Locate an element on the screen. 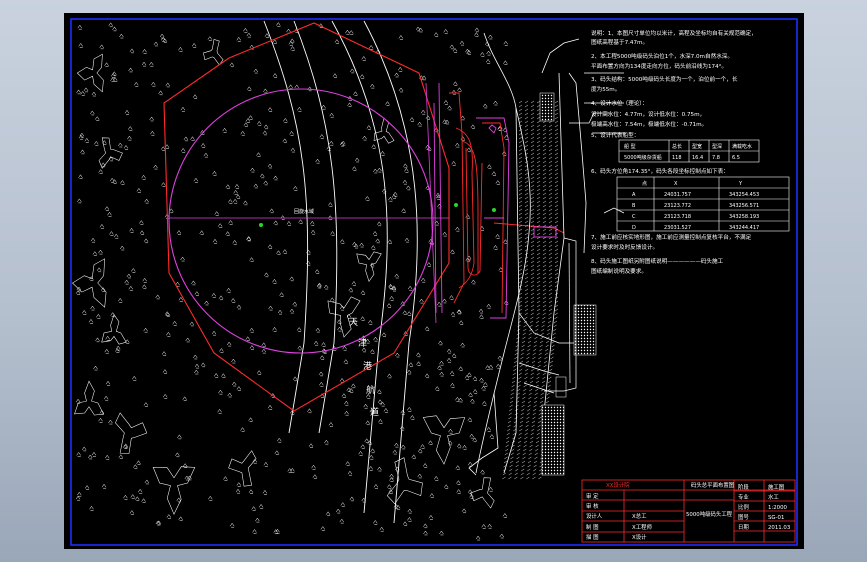  turning-circle is located at coordinates (301, 221).